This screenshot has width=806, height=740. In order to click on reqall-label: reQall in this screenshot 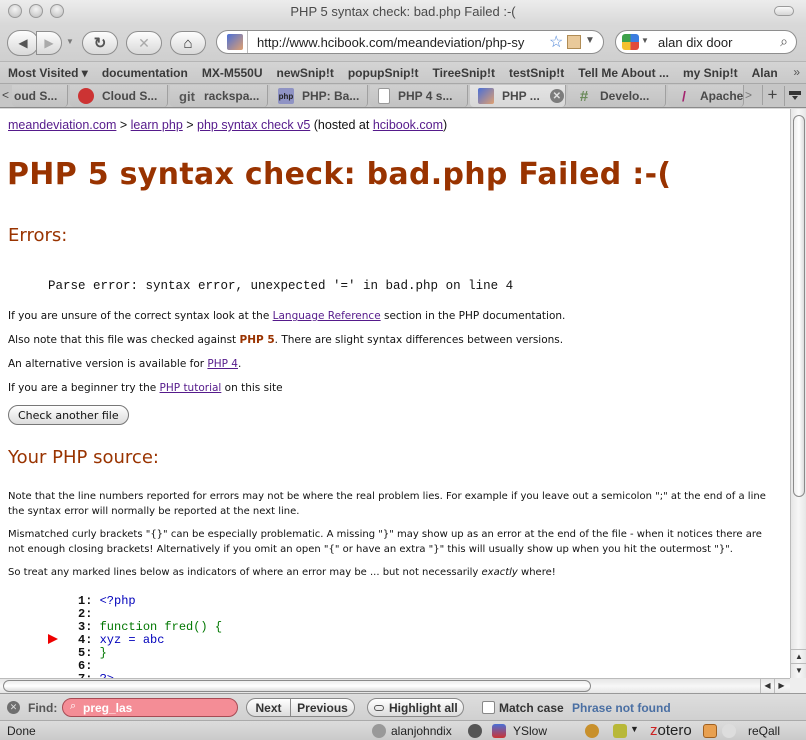, I will do `click(764, 731)`.